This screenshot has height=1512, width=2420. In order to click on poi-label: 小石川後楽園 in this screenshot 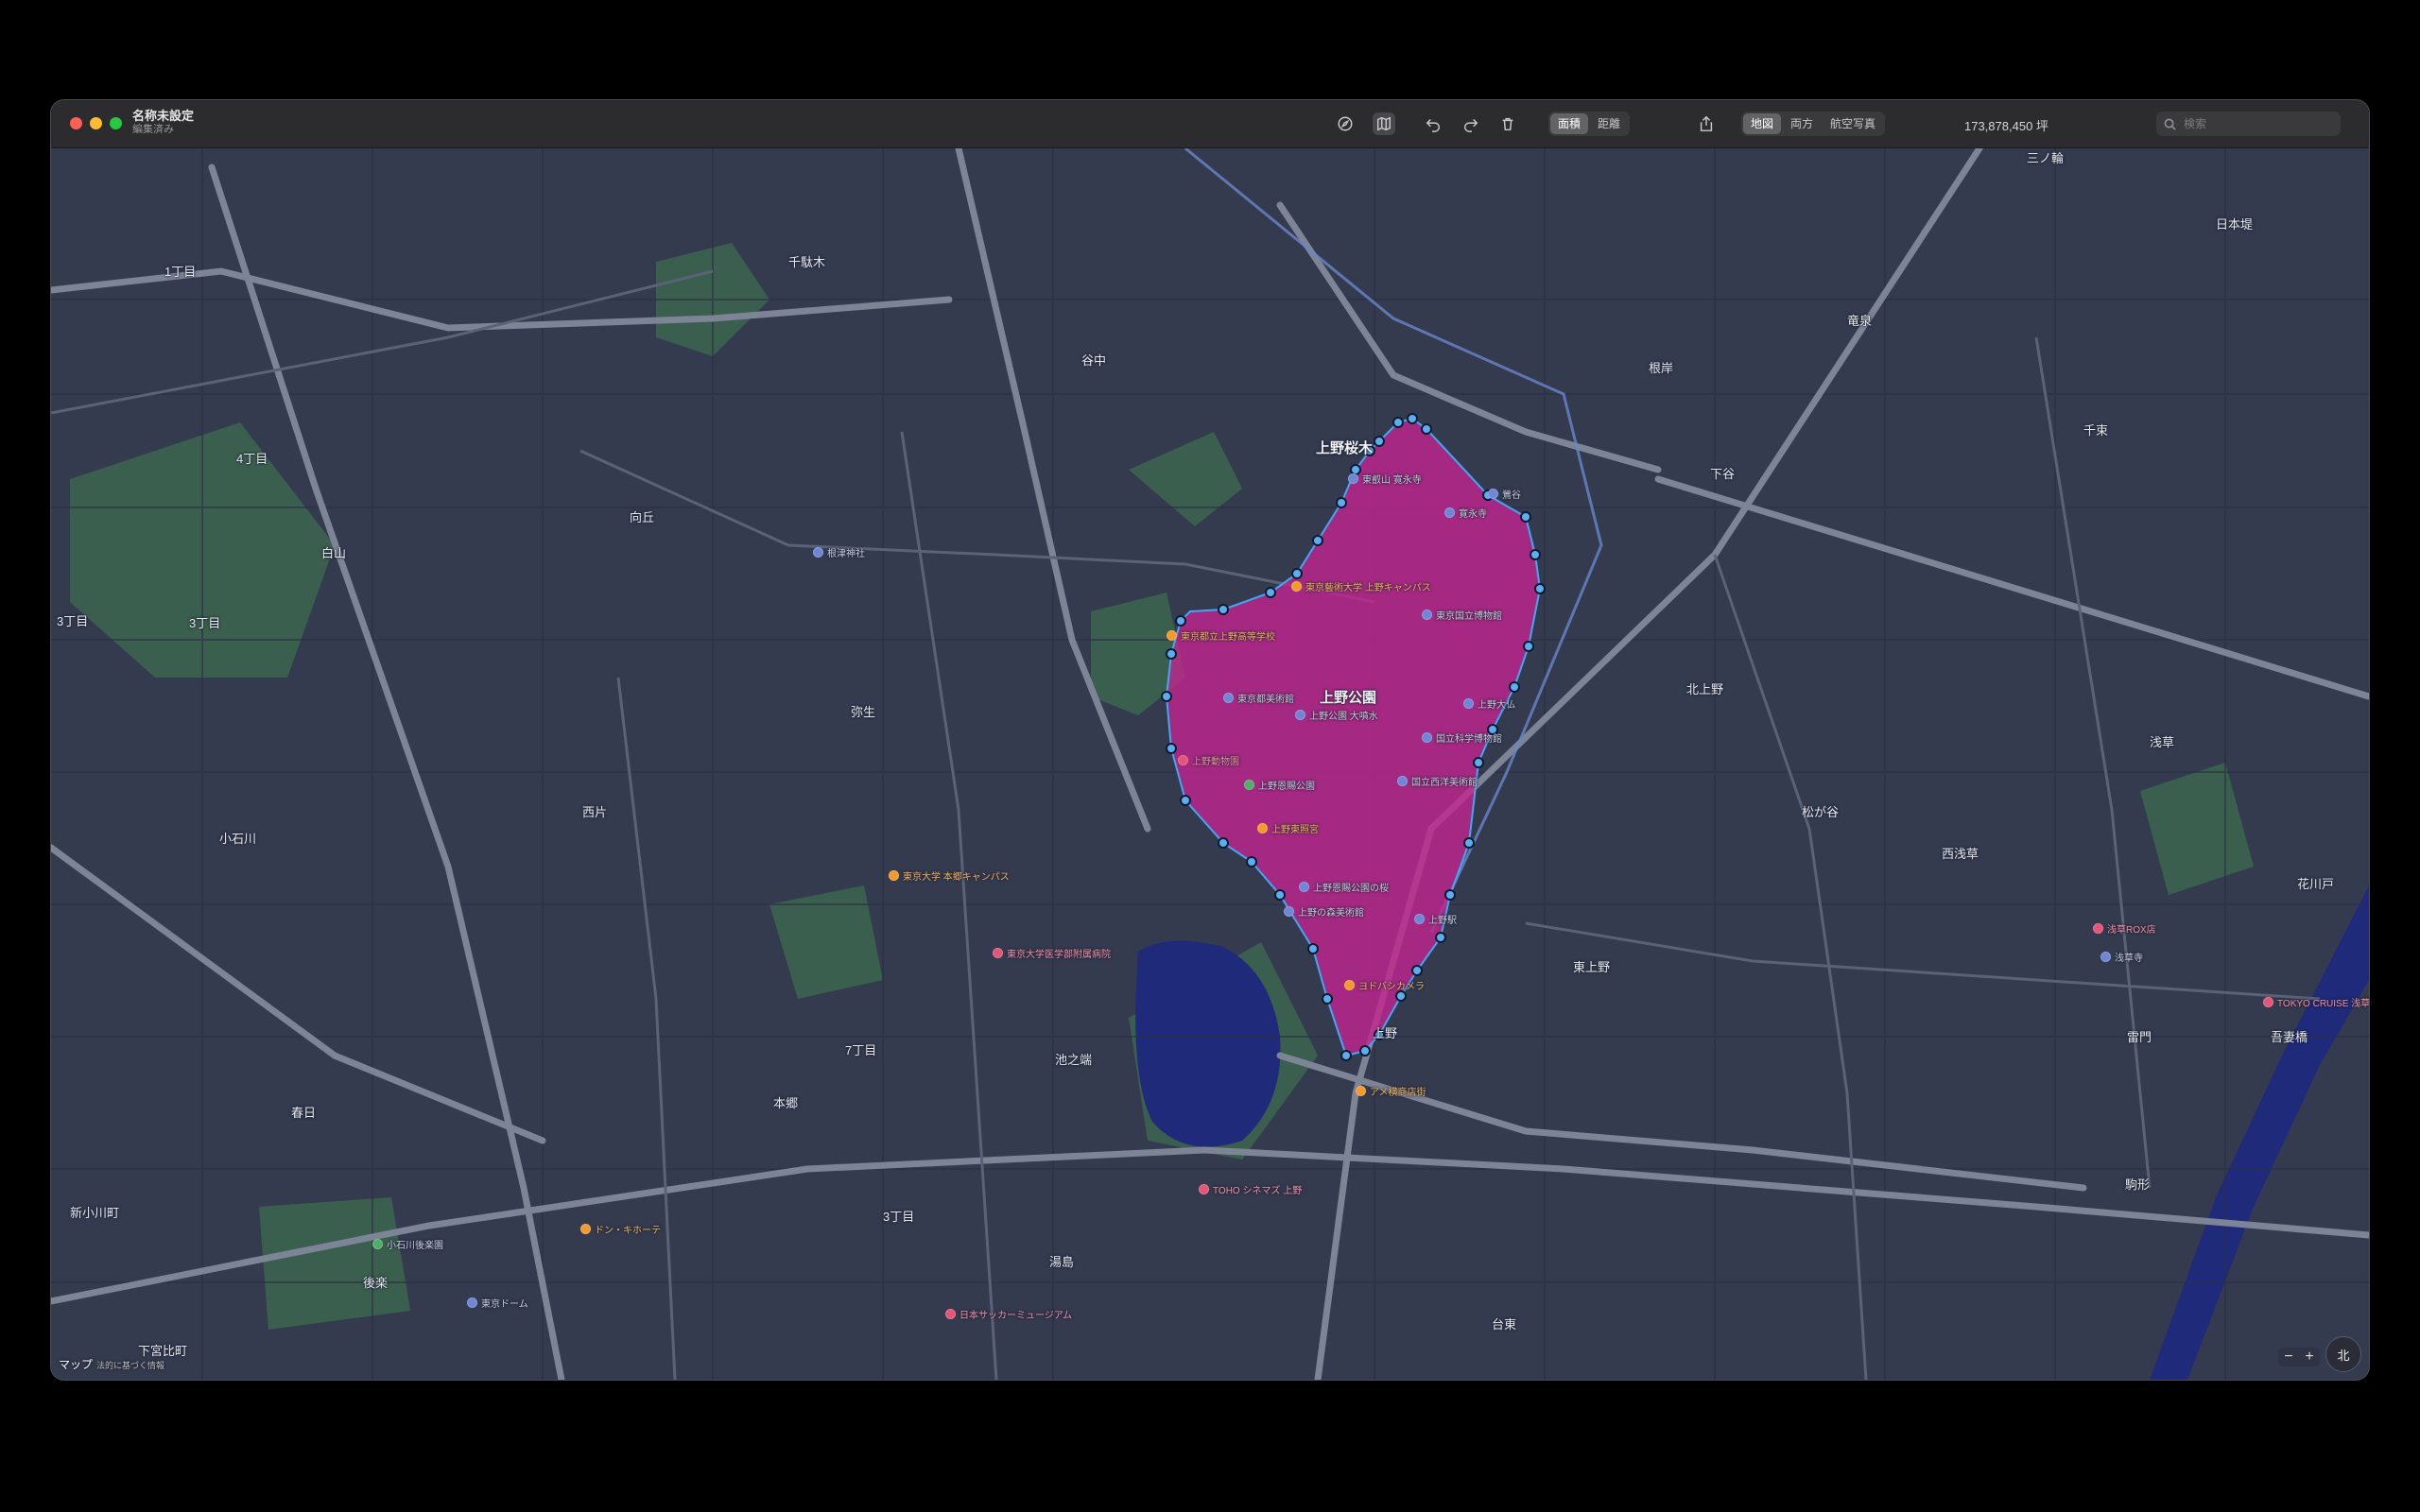, I will do `click(407, 1244)`.